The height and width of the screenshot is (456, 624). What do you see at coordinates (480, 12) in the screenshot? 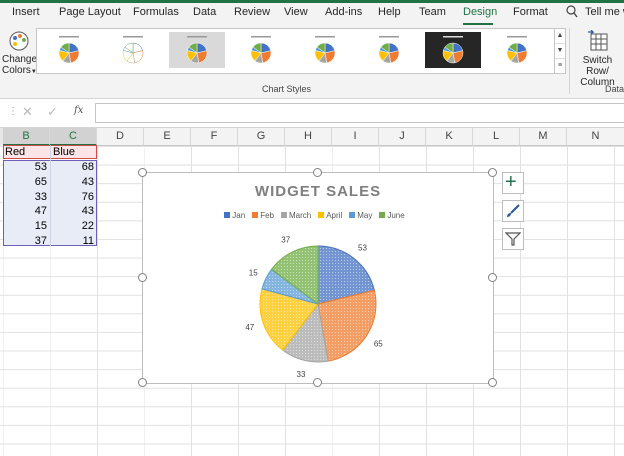
I see `tab-design: Design` at bounding box center [480, 12].